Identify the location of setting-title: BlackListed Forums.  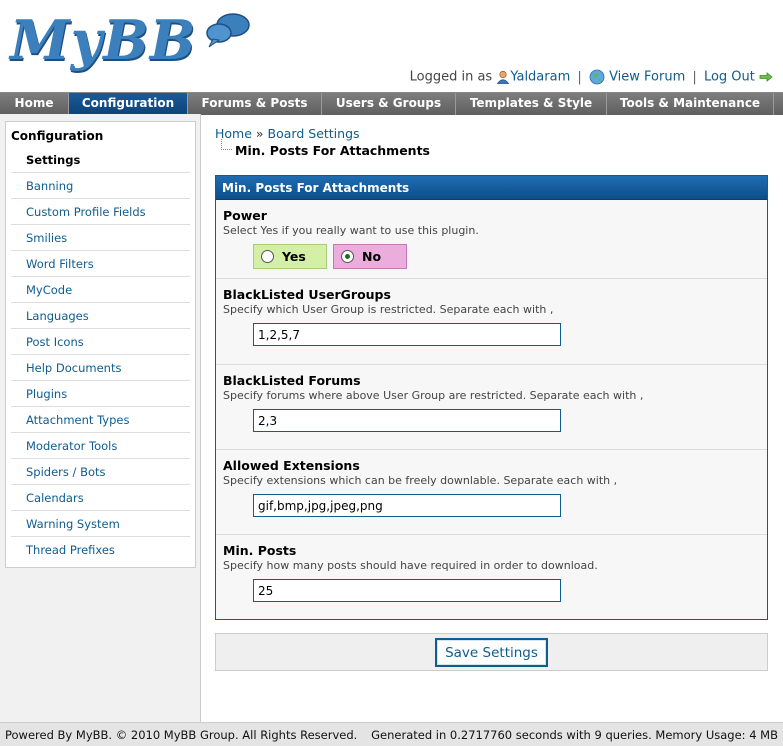
(292, 380).